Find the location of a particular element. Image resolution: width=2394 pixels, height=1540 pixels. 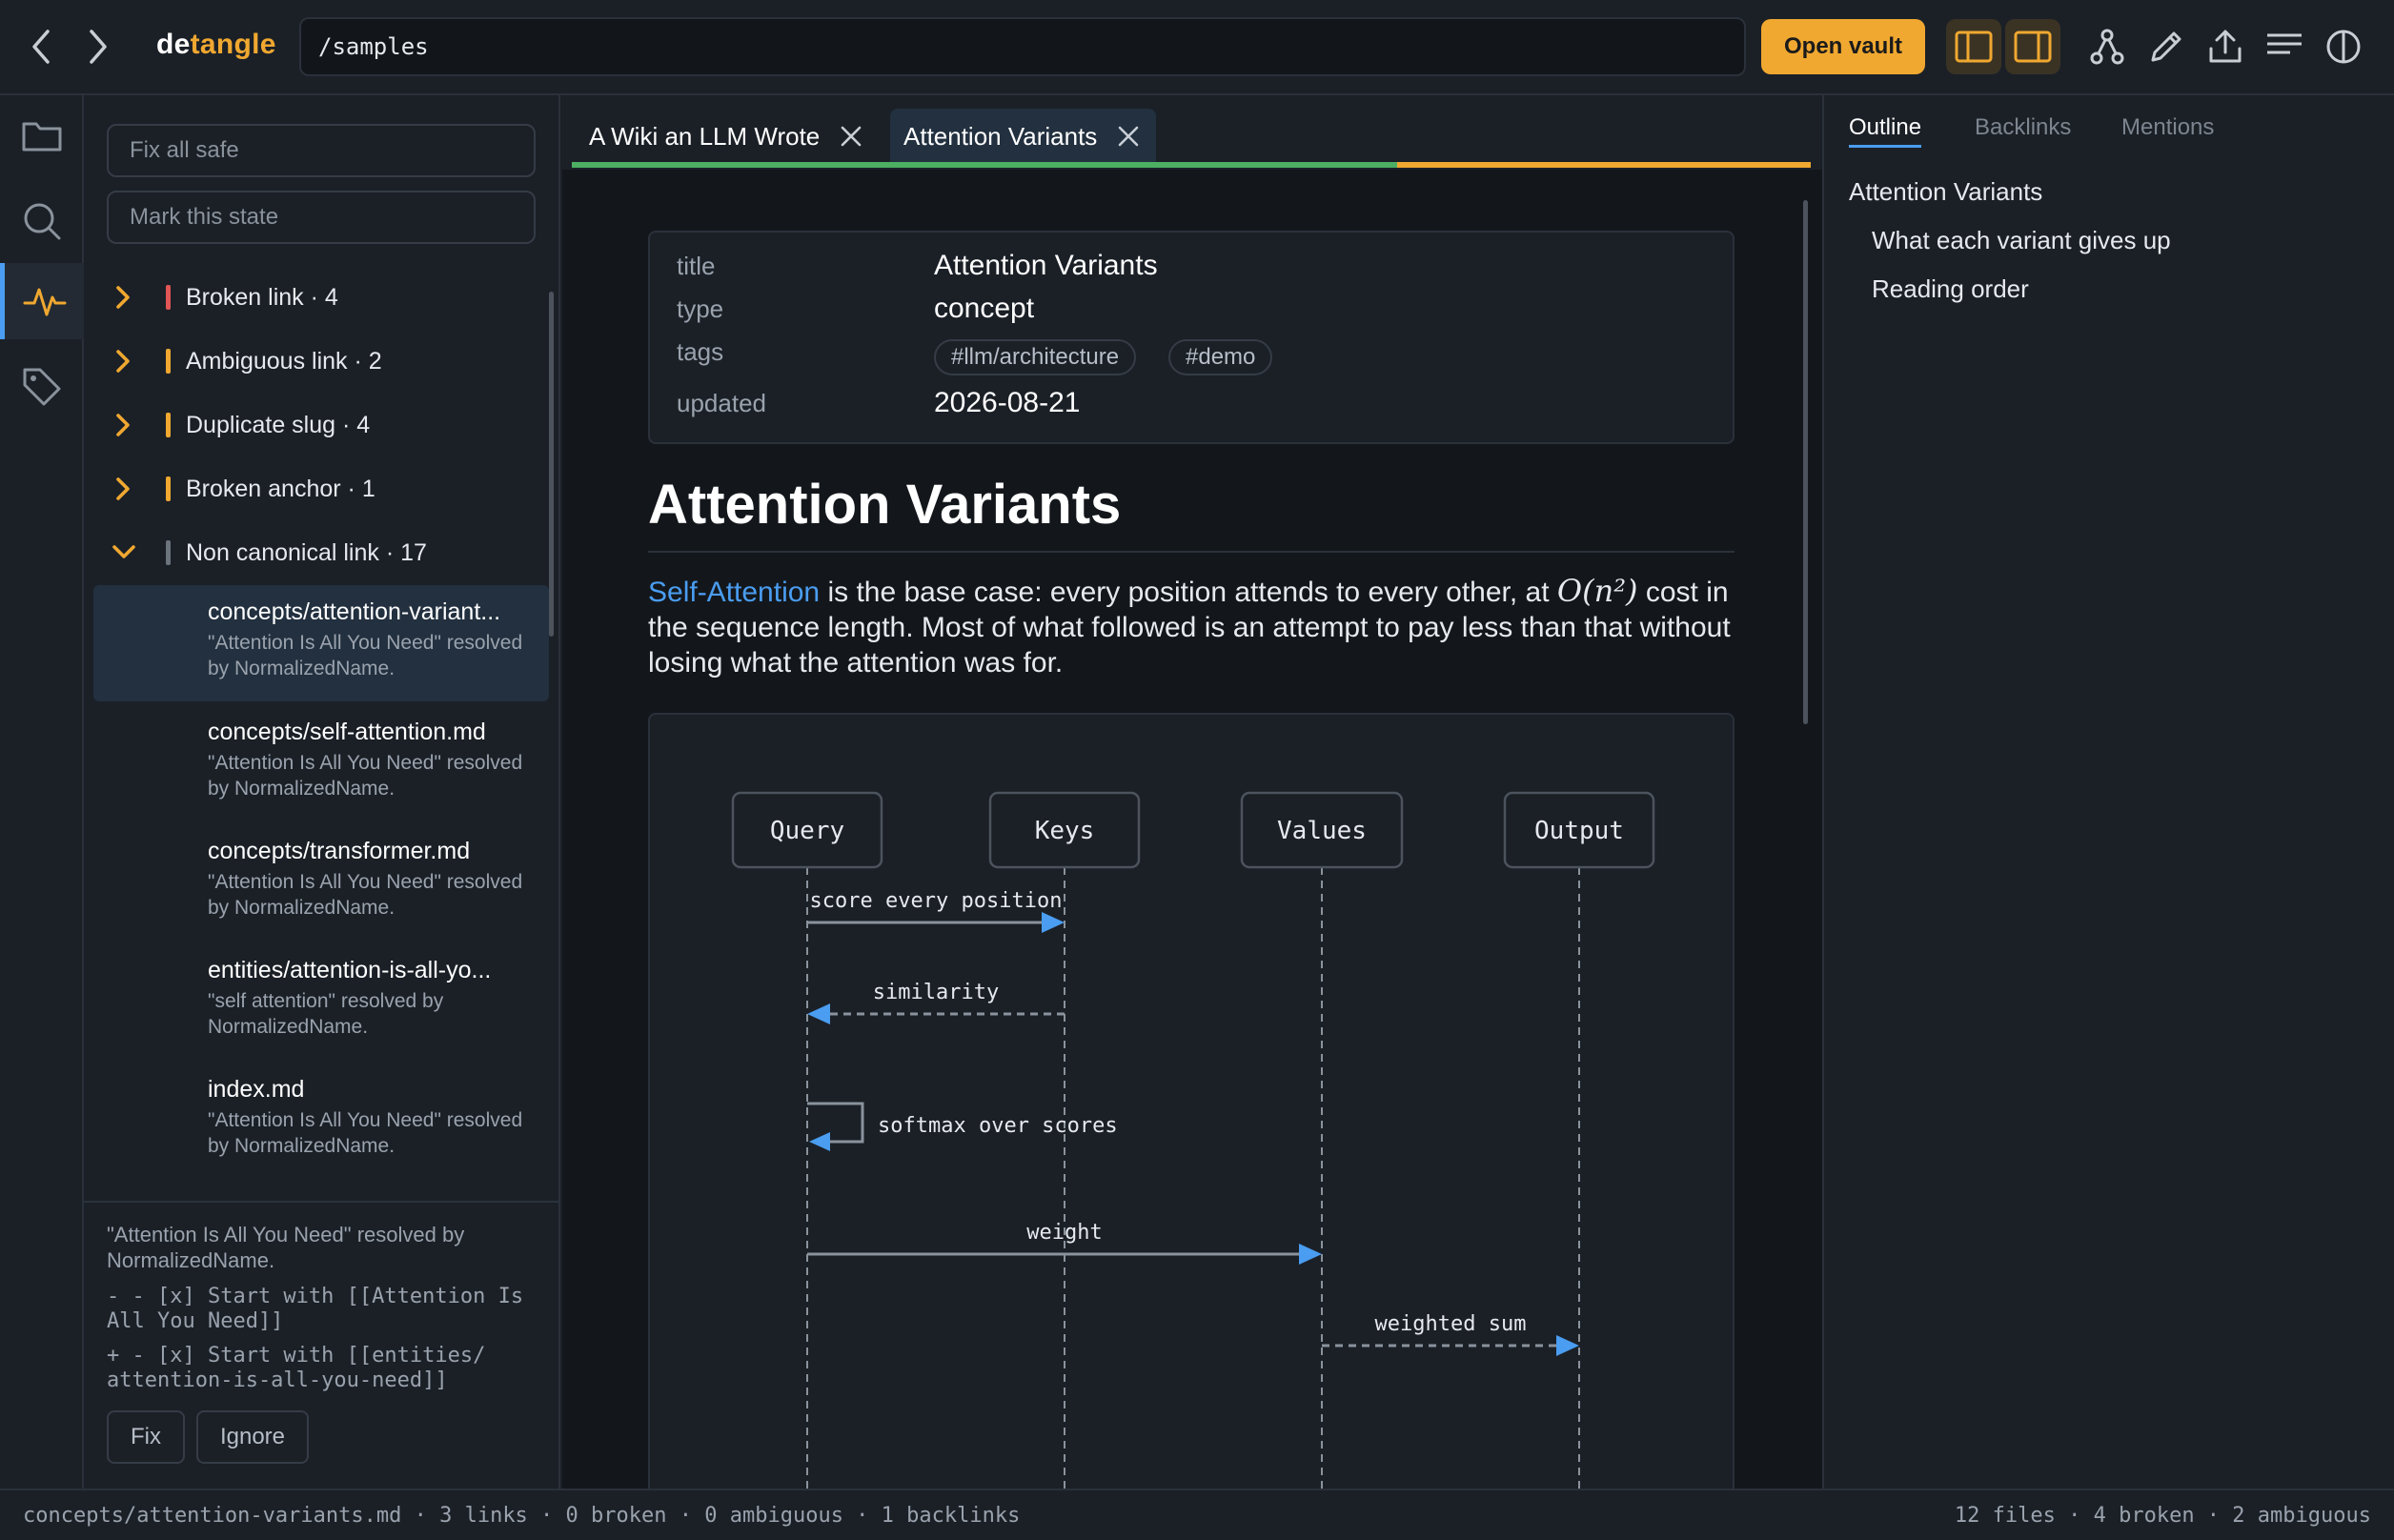

message-arrow-line is located at coordinates (835, 1123).